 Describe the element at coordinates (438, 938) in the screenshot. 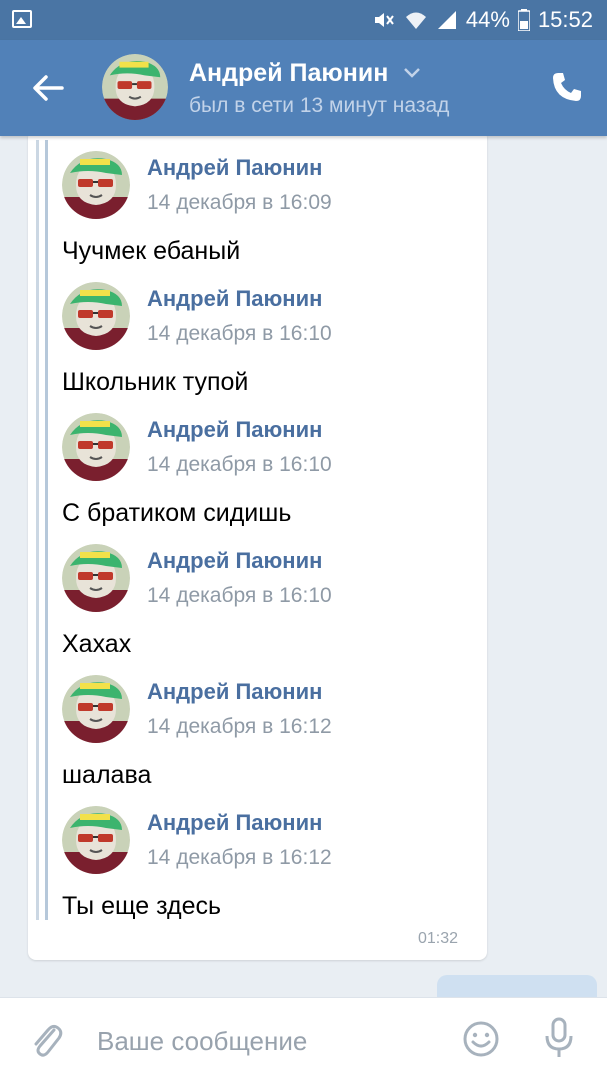

I see `message-time: 01:32` at that location.